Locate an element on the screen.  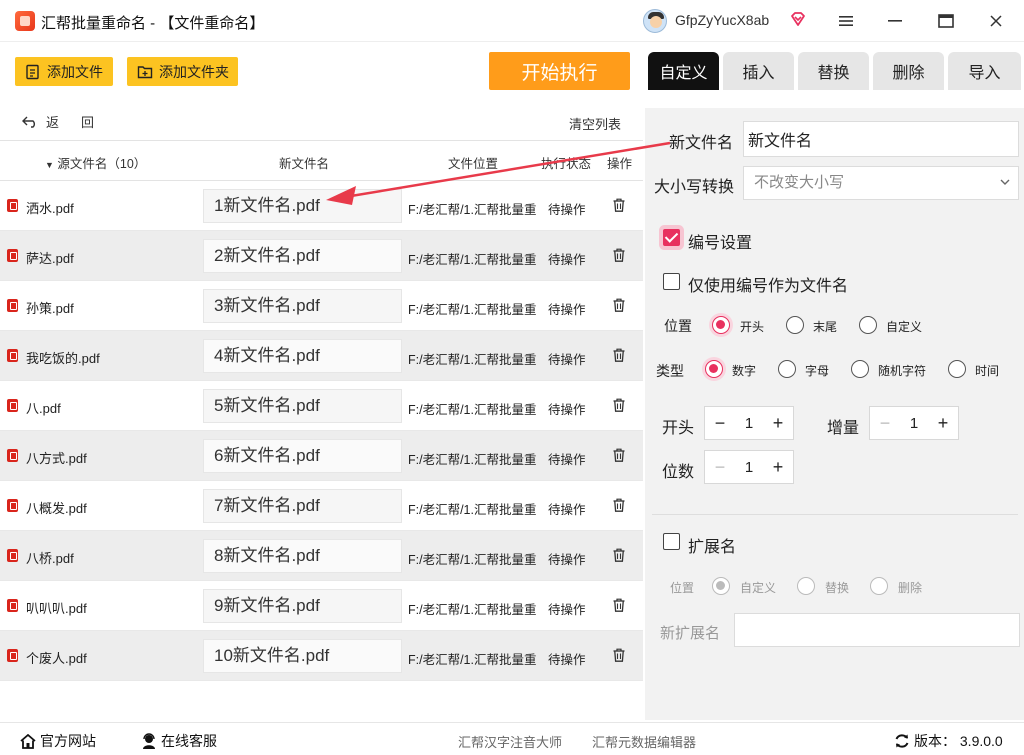
start-plus-button: + is located at coordinates (778, 423).